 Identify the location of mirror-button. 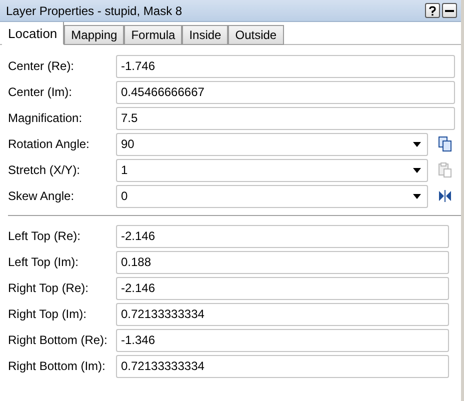
(445, 196).